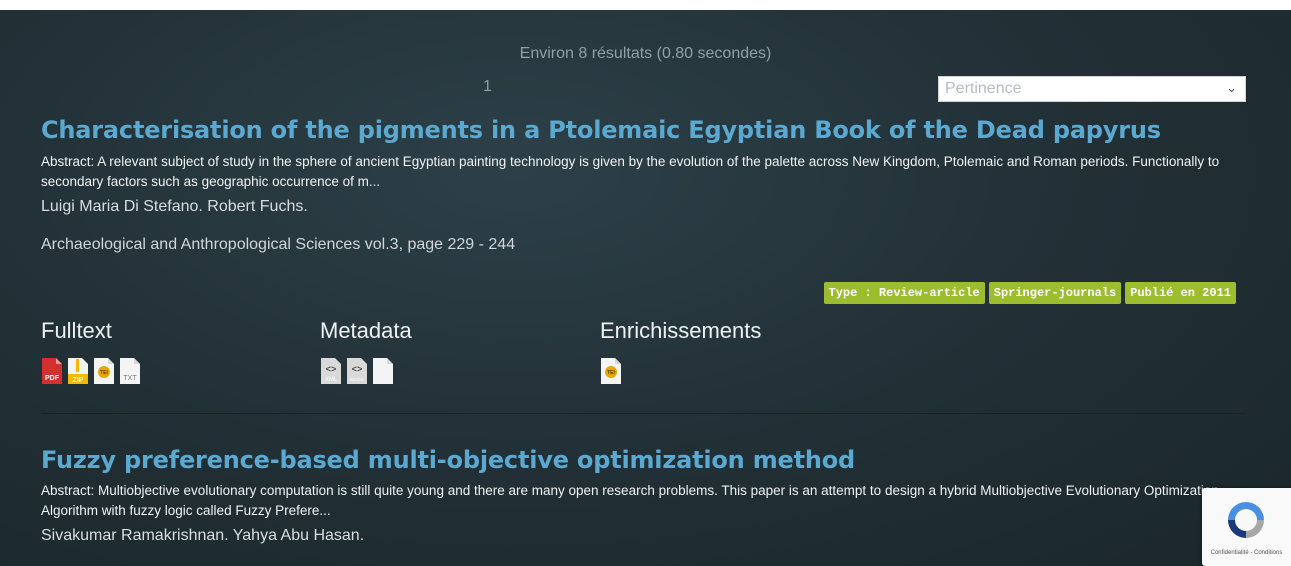 This screenshot has width=1291, height=566. I want to click on svg-text: XML, so click(331, 380).